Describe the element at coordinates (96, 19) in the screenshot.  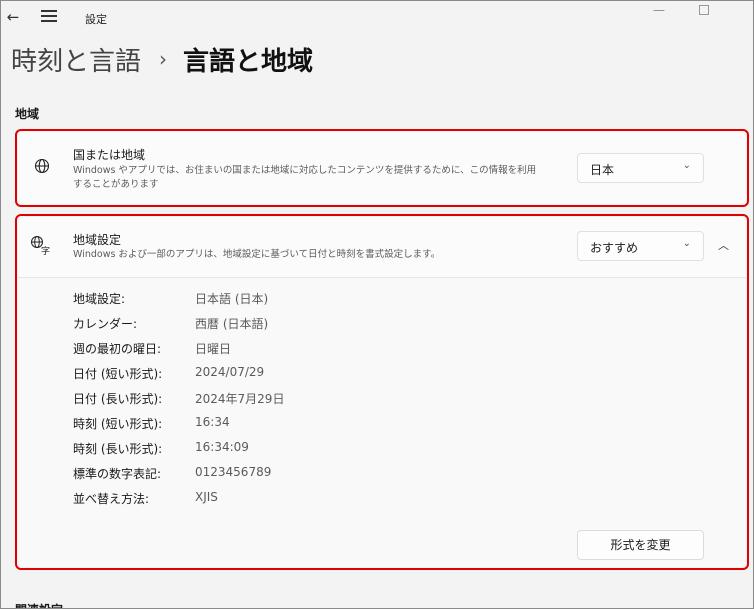
I see `app-title: 設定` at that location.